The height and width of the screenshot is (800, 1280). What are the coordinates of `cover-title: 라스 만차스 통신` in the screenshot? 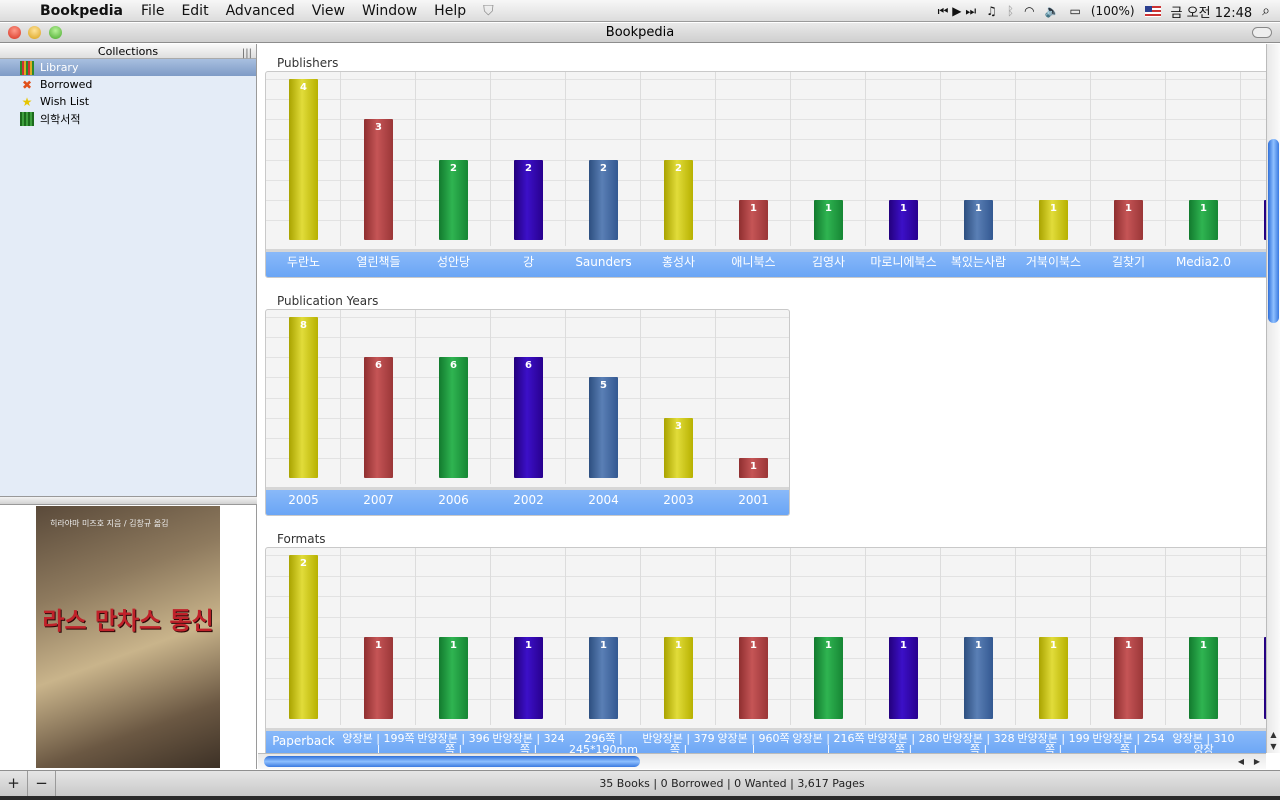 It's located at (128, 621).